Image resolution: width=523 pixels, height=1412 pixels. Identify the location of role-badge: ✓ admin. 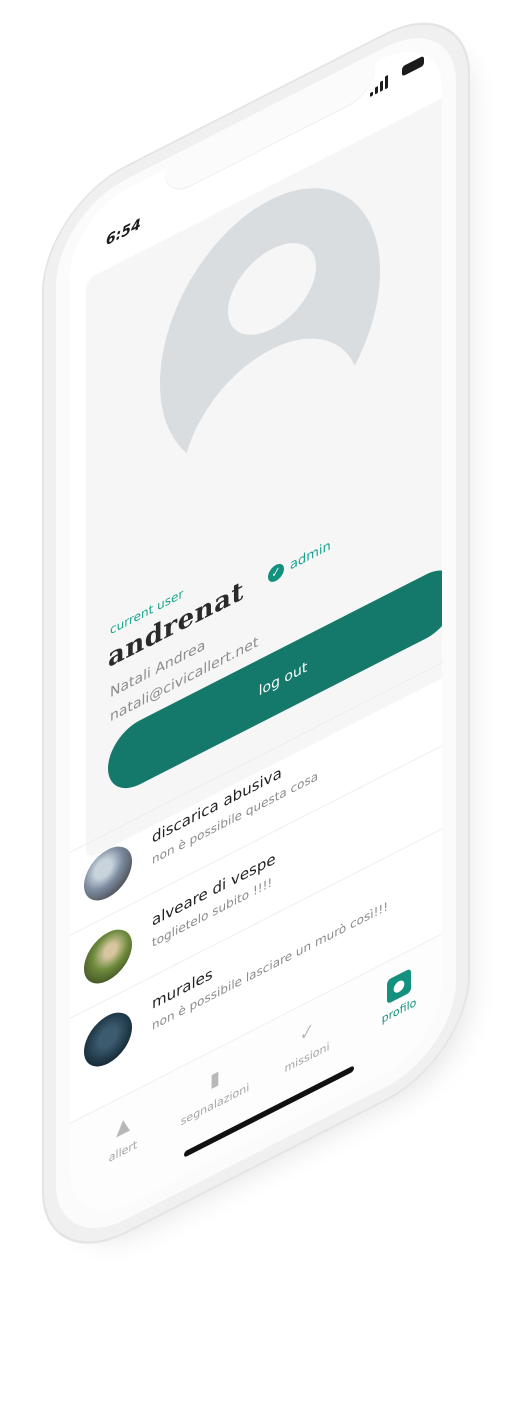
(299, 561).